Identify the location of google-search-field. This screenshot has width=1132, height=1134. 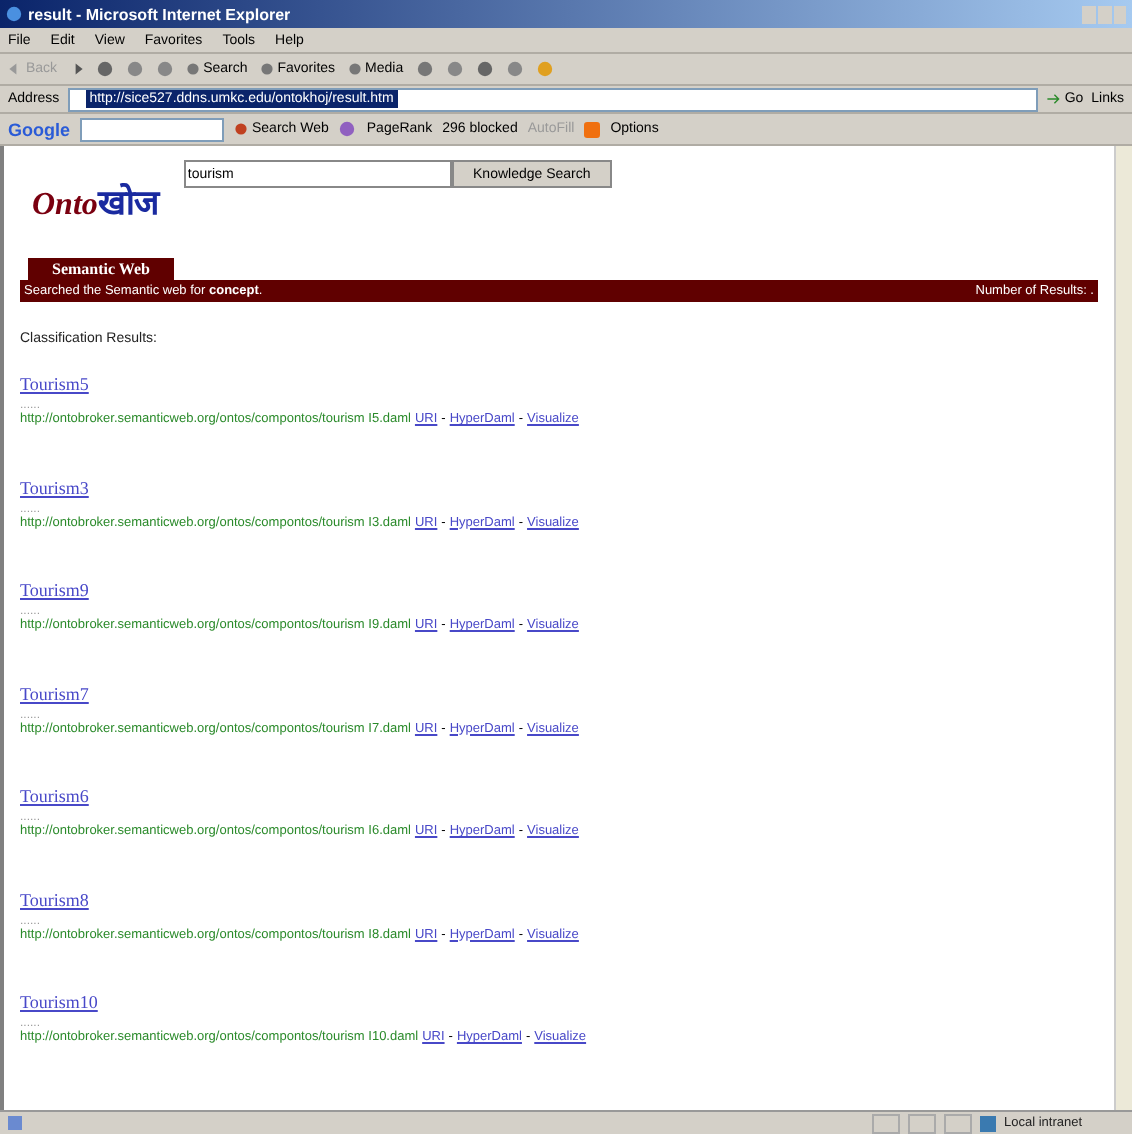
(152, 129).